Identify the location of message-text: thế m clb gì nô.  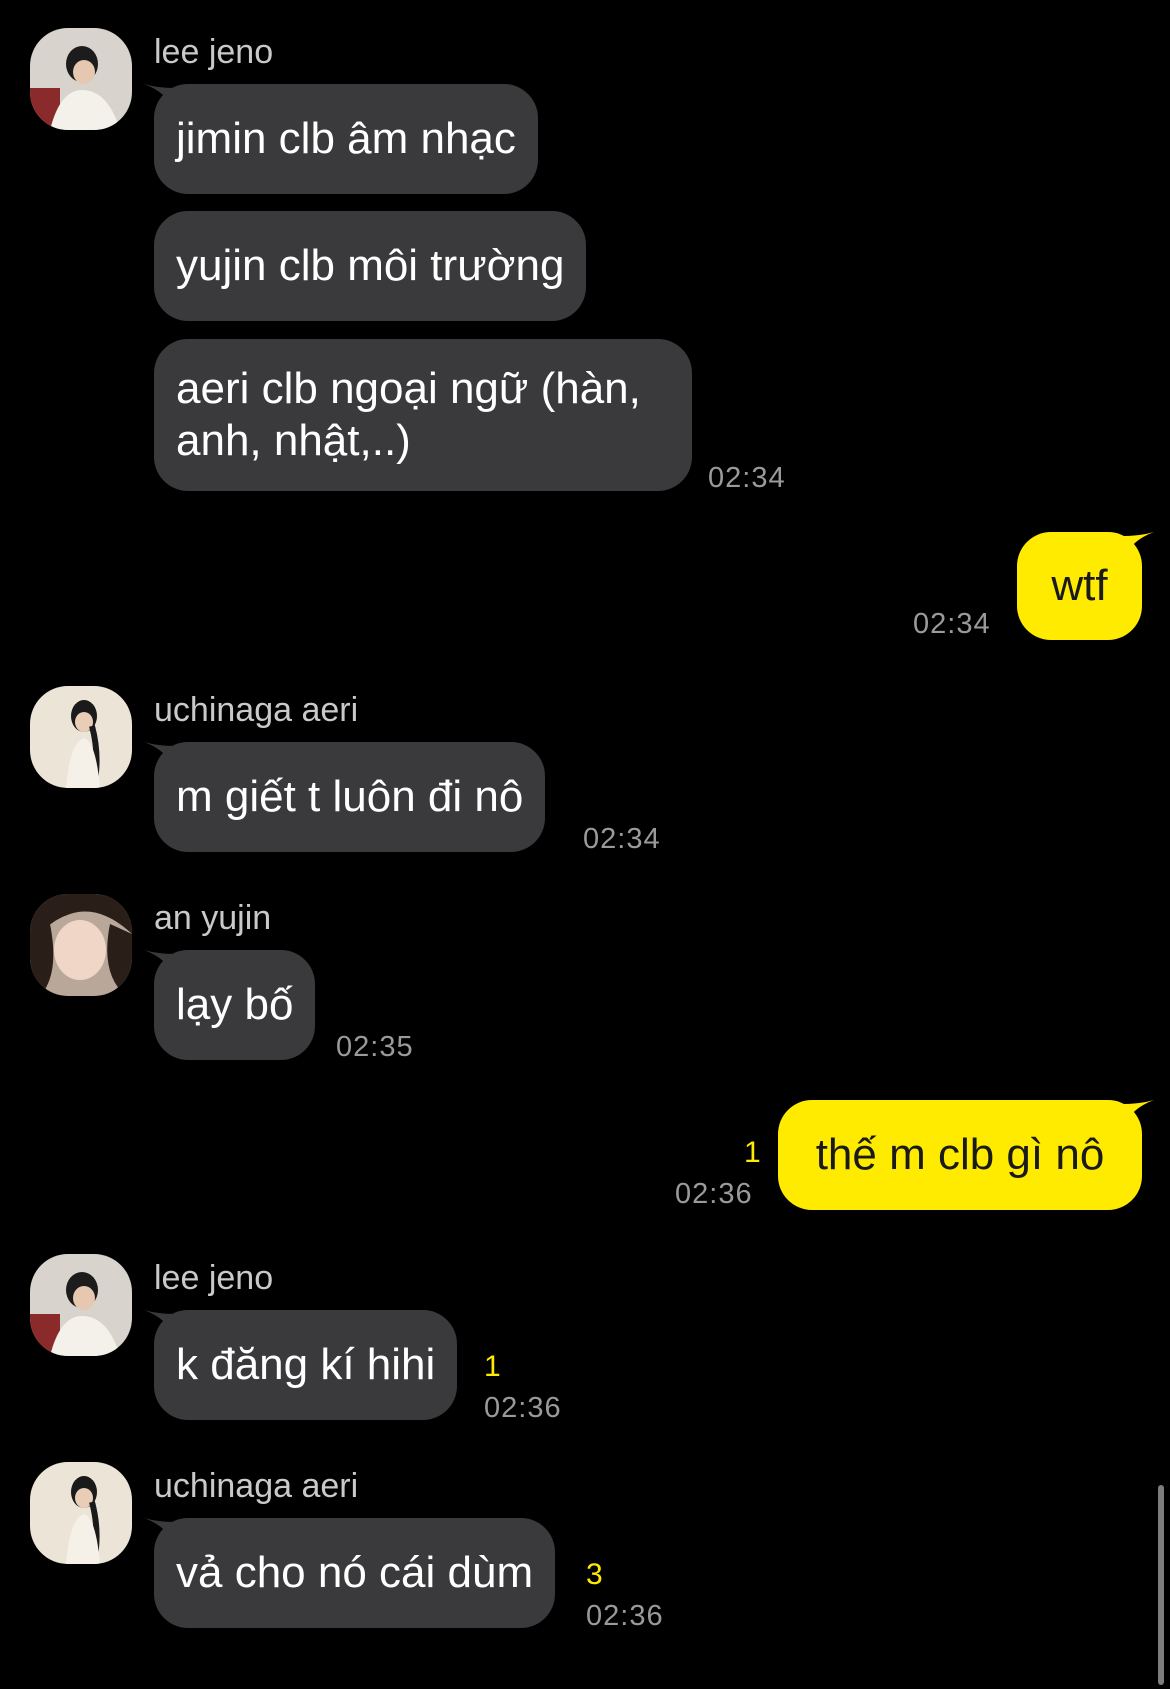
(960, 1154).